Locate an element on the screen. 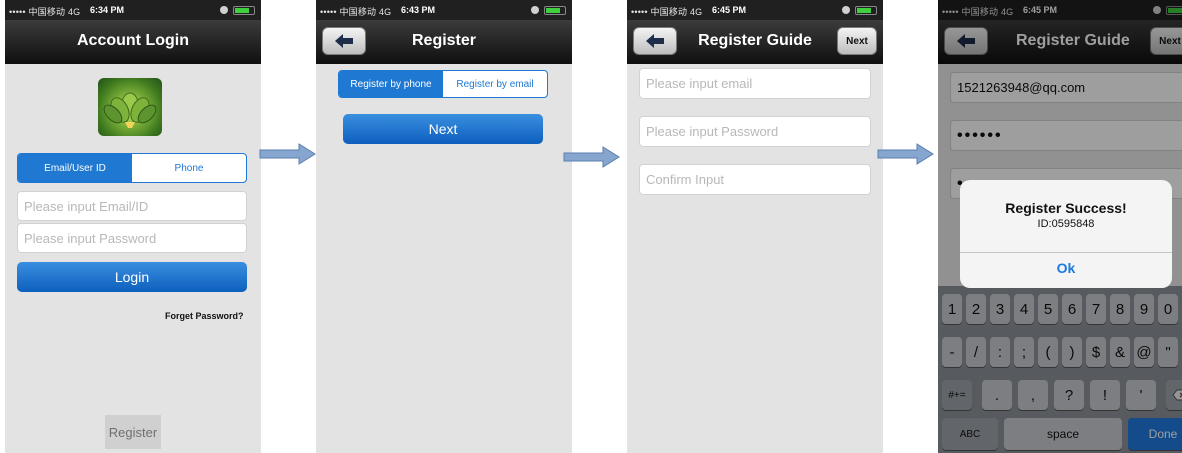 This screenshot has height=453, width=1182. register-type-segment: Register by phone Register by email is located at coordinates (443, 84).